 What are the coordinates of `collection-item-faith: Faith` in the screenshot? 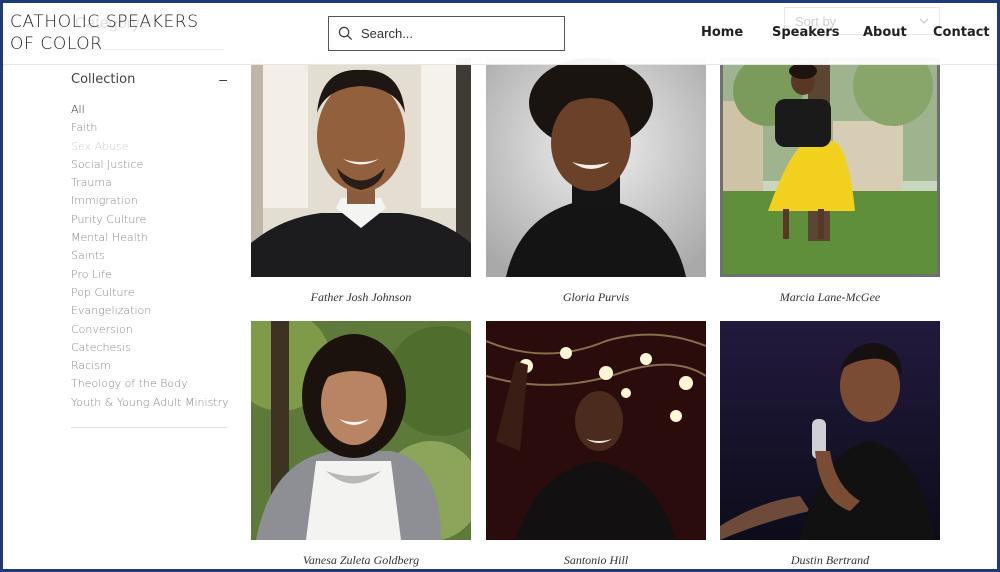 It's located at (151, 128).